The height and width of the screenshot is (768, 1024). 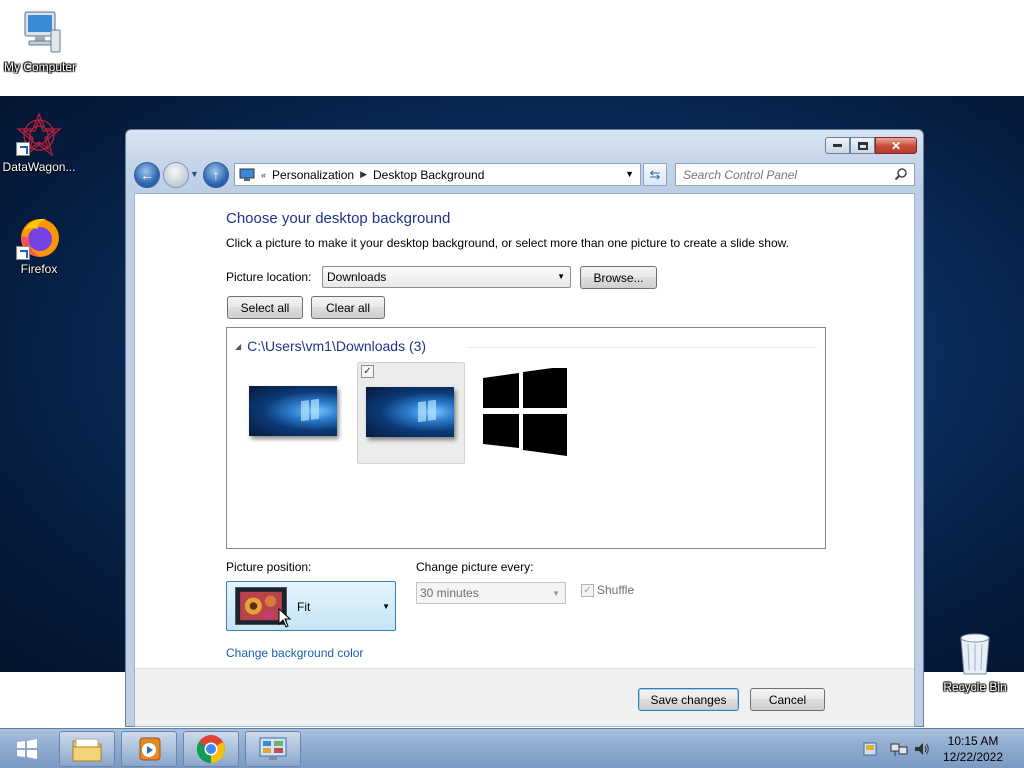 I want to click on collapse-triangle-icon: ◢, so click(x=238, y=346).